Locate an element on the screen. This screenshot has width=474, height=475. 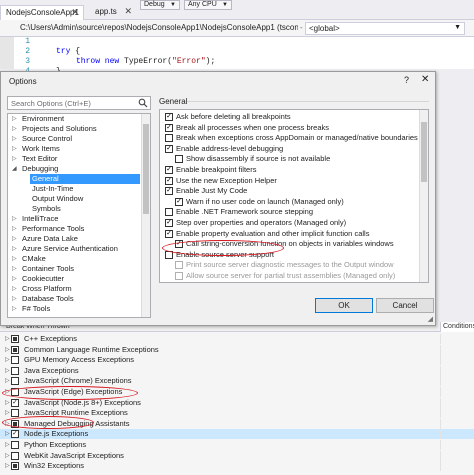
tree-item: Symbols is located at coordinates (79, 209).